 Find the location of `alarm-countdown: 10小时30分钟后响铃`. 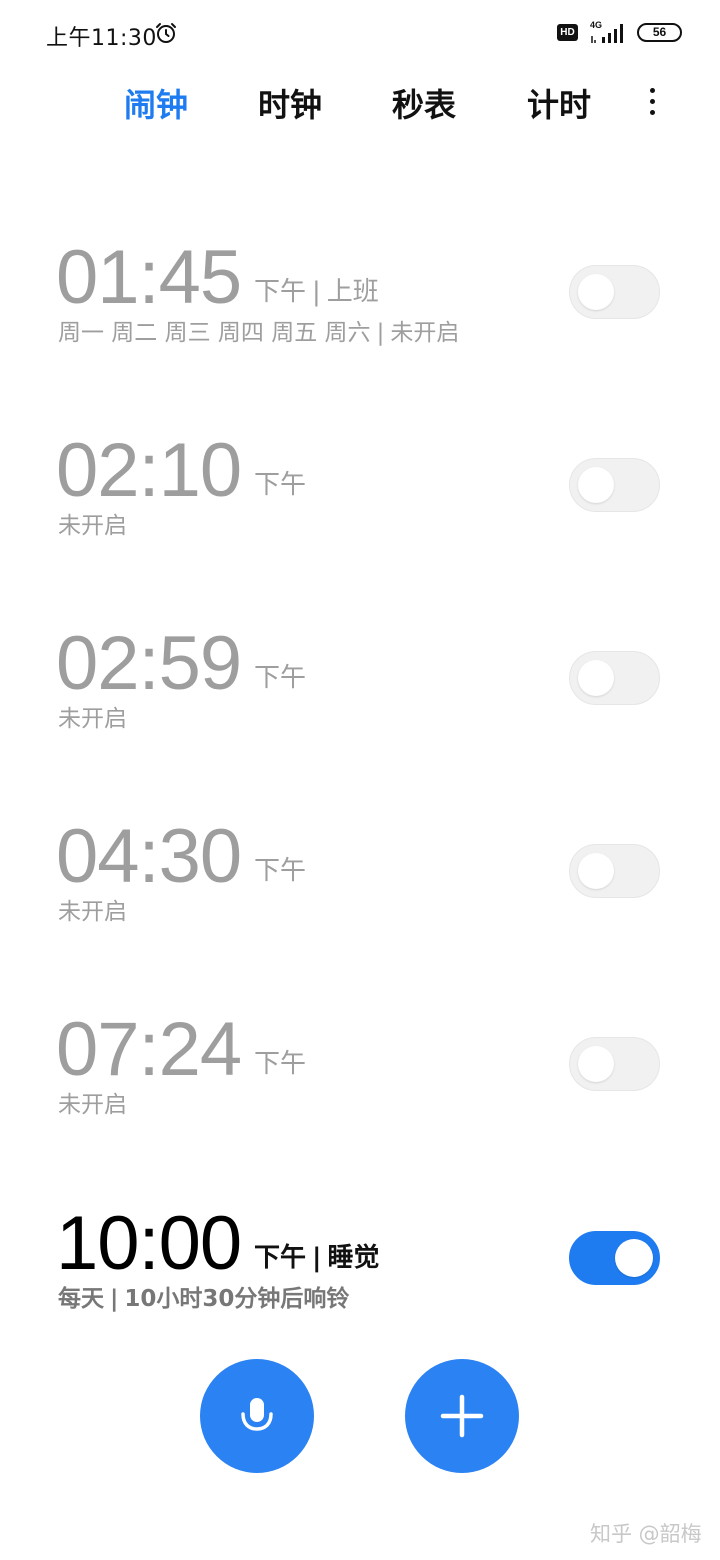

alarm-countdown: 10小时30分钟后响铃 is located at coordinates (237, 1299).